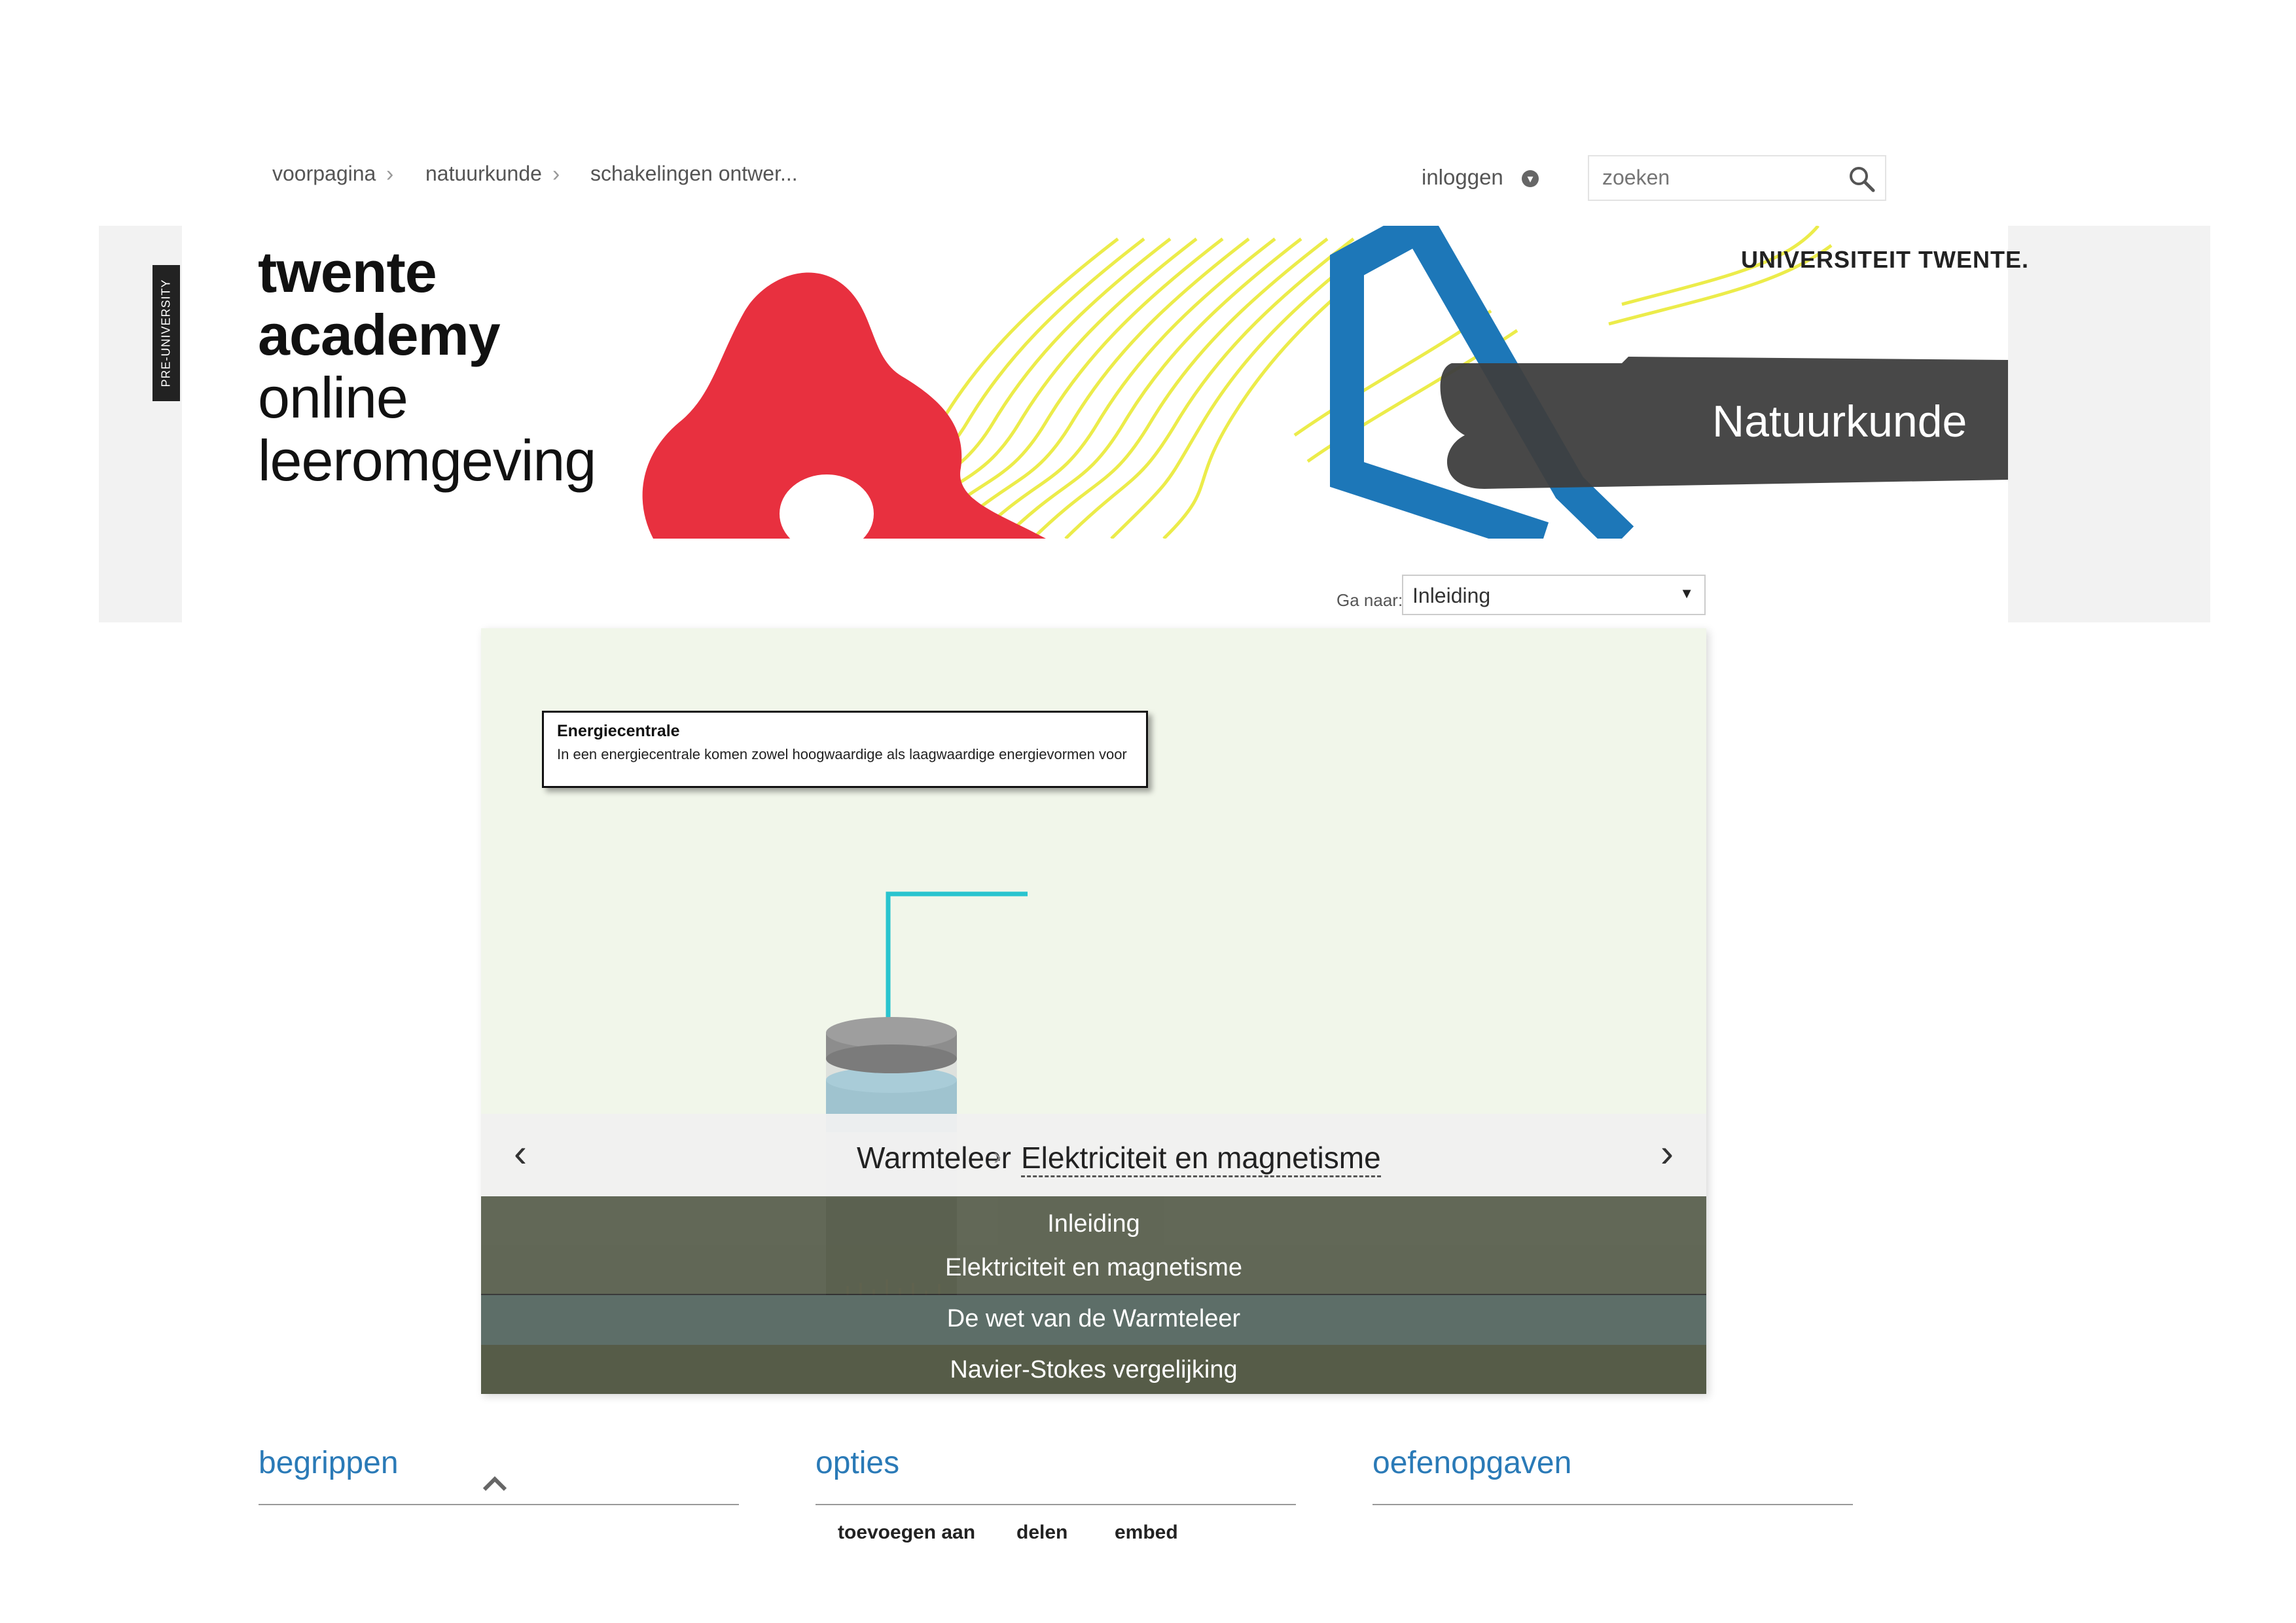 This screenshot has height=1623, width=2296. What do you see at coordinates (483, 174) in the screenshot?
I see `breadcrumb-natuurkunde: natuurkunde` at bounding box center [483, 174].